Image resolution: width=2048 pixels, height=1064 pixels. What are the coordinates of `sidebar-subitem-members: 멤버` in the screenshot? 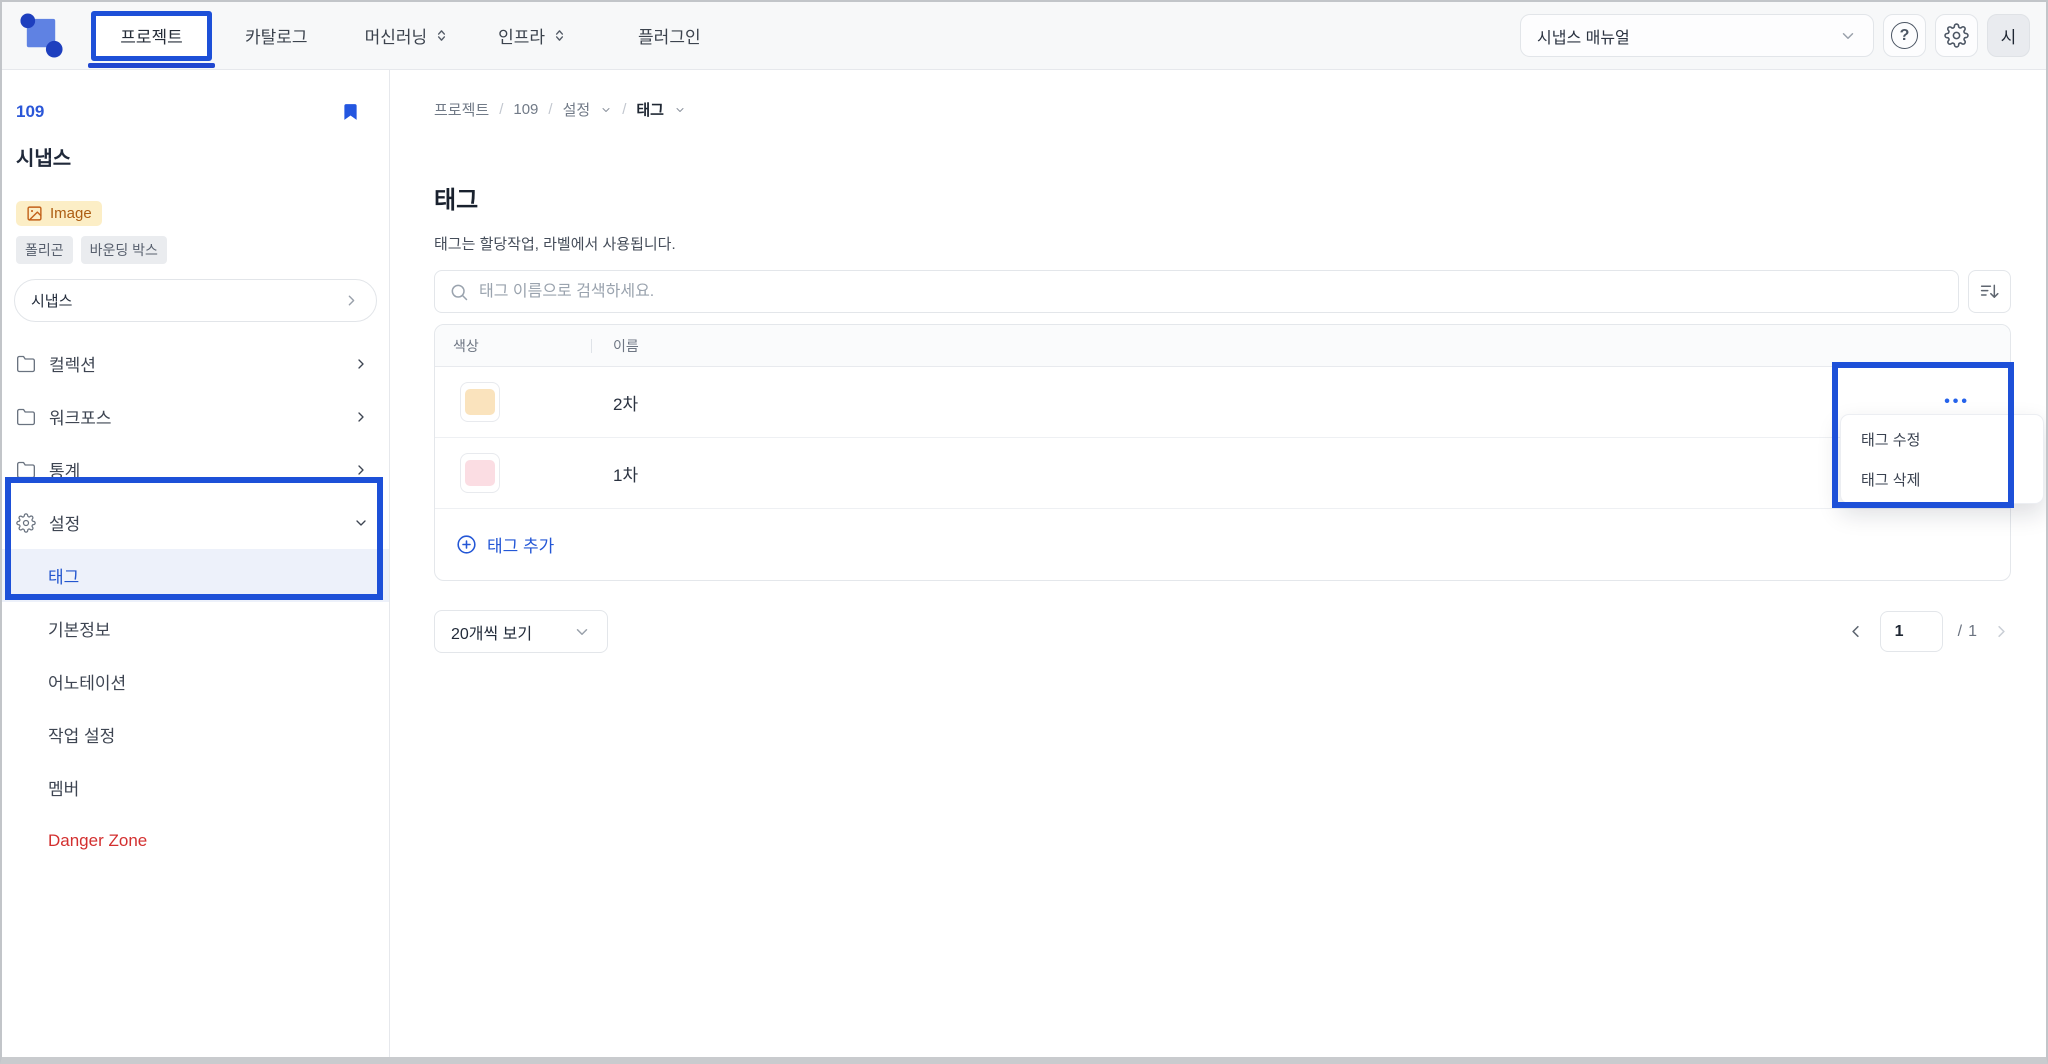 It's located at (195, 787).